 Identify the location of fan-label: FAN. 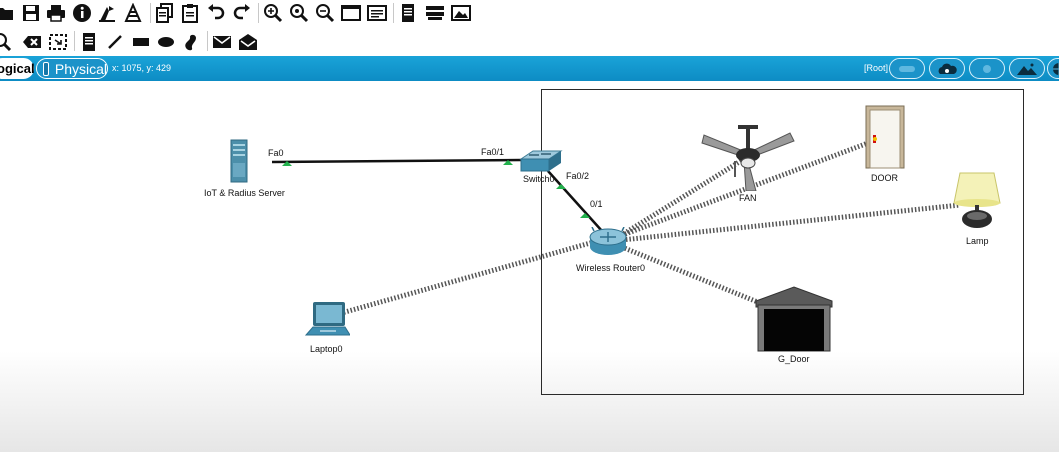
(748, 198).